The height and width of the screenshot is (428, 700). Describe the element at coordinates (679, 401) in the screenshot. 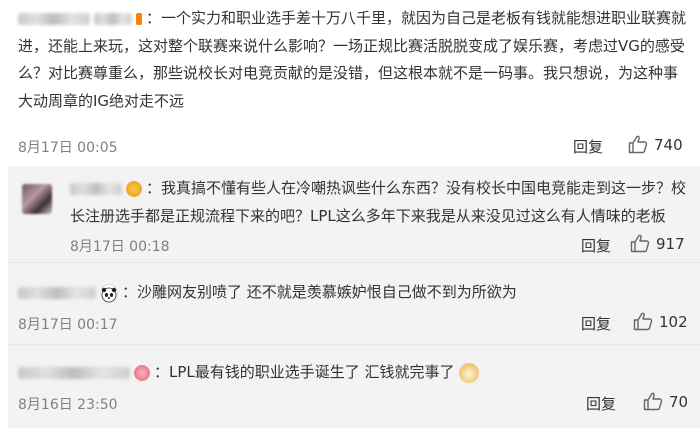

I see `like-count: 70` at that location.